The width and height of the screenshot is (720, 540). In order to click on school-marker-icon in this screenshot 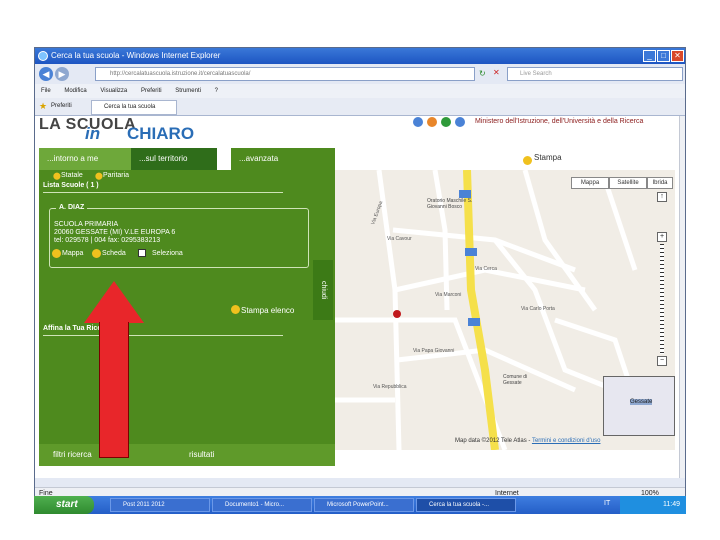, I will do `click(397, 314)`.